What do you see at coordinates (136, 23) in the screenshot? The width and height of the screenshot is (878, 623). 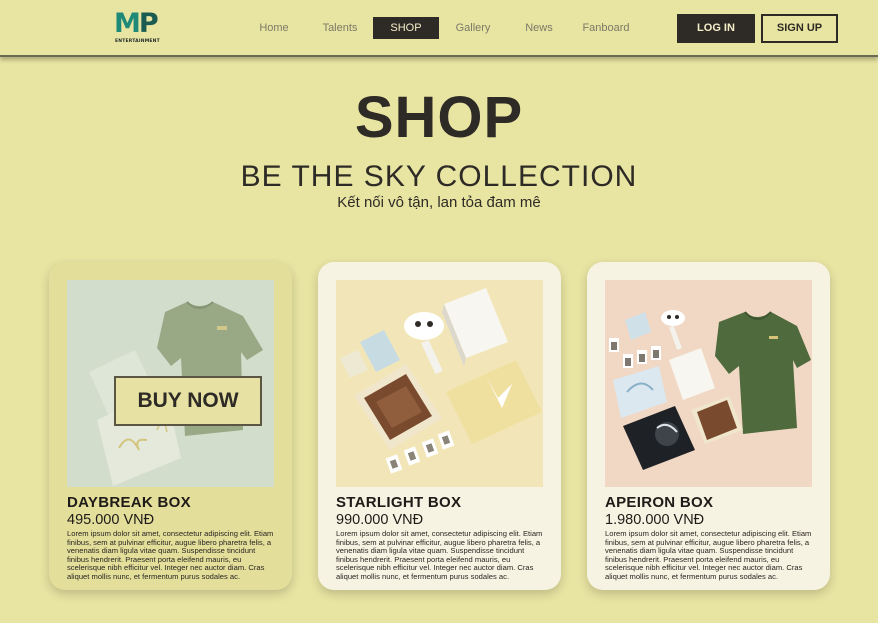 I see `logo-mark: MP` at bounding box center [136, 23].